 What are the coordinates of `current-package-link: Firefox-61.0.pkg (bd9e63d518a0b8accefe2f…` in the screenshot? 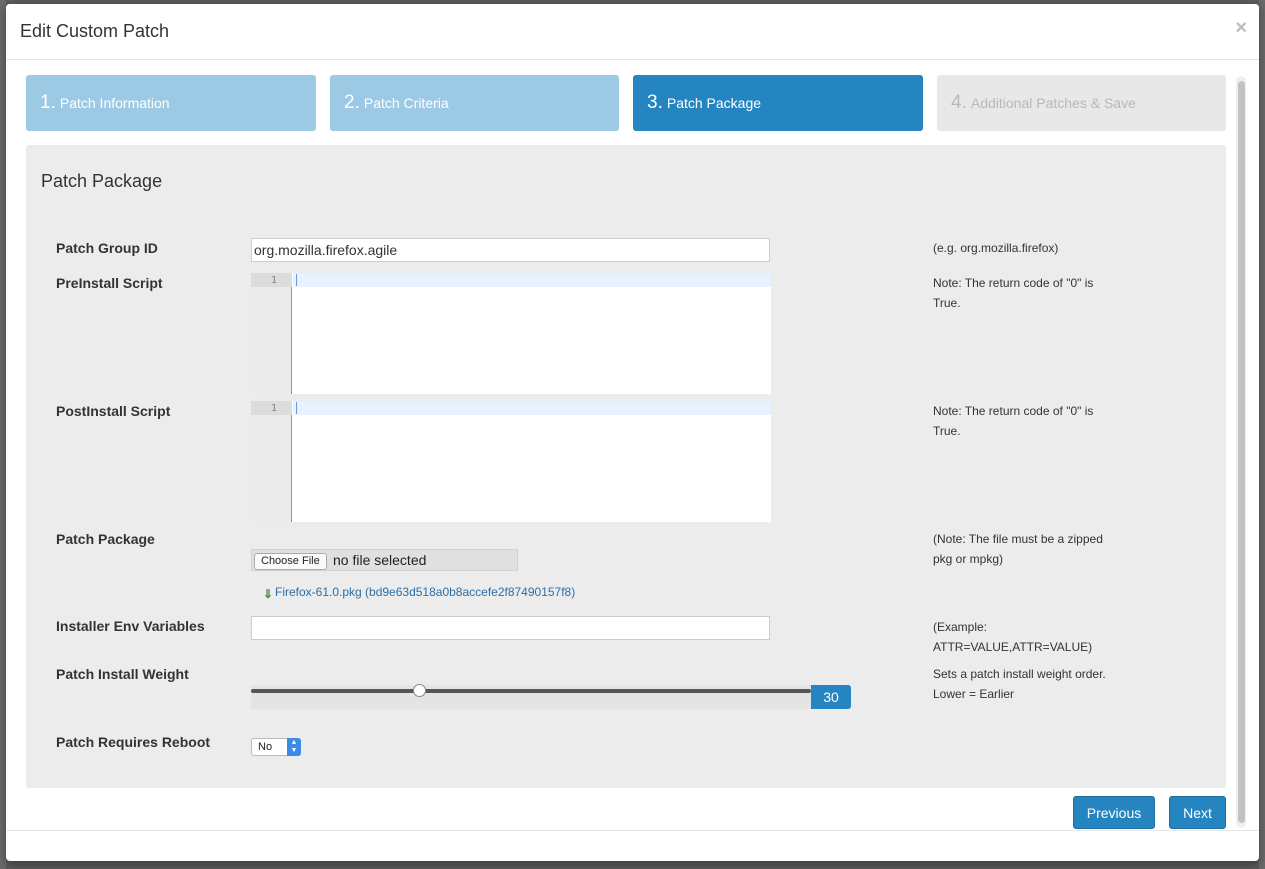 It's located at (425, 592).